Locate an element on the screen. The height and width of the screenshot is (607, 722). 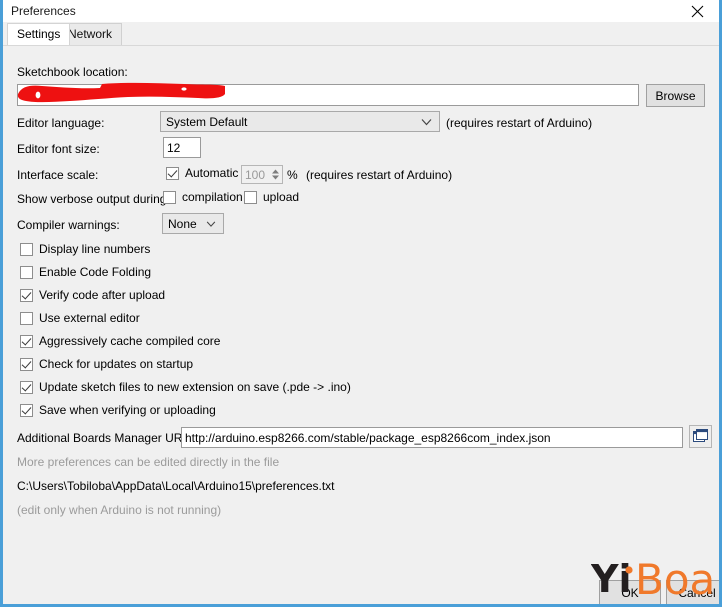
option-check-for-updates-on-startup: Check for updates on startup is located at coordinates (106, 364).